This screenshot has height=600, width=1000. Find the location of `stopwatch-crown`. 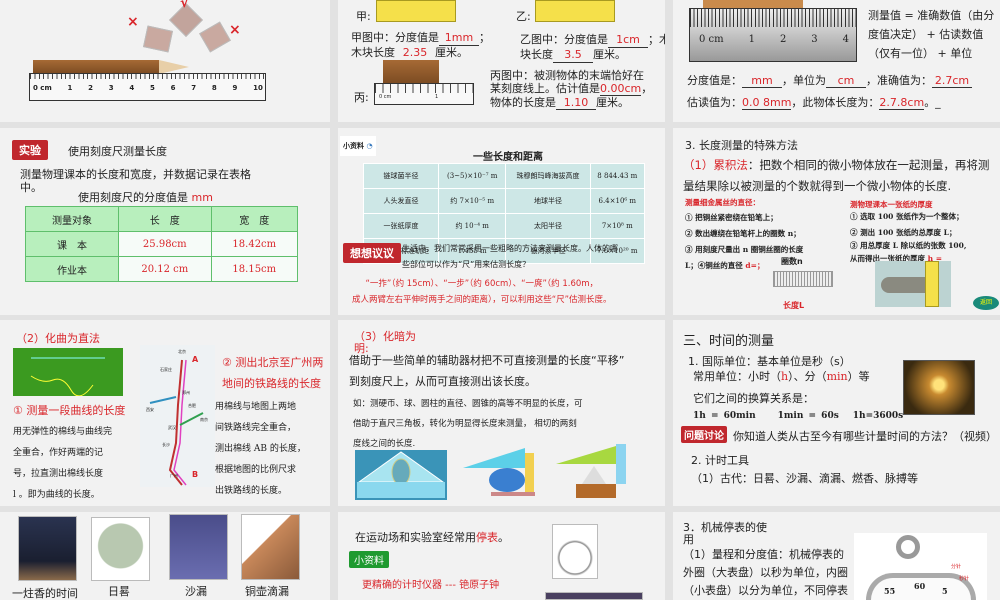

stopwatch-crown is located at coordinates (908, 547).